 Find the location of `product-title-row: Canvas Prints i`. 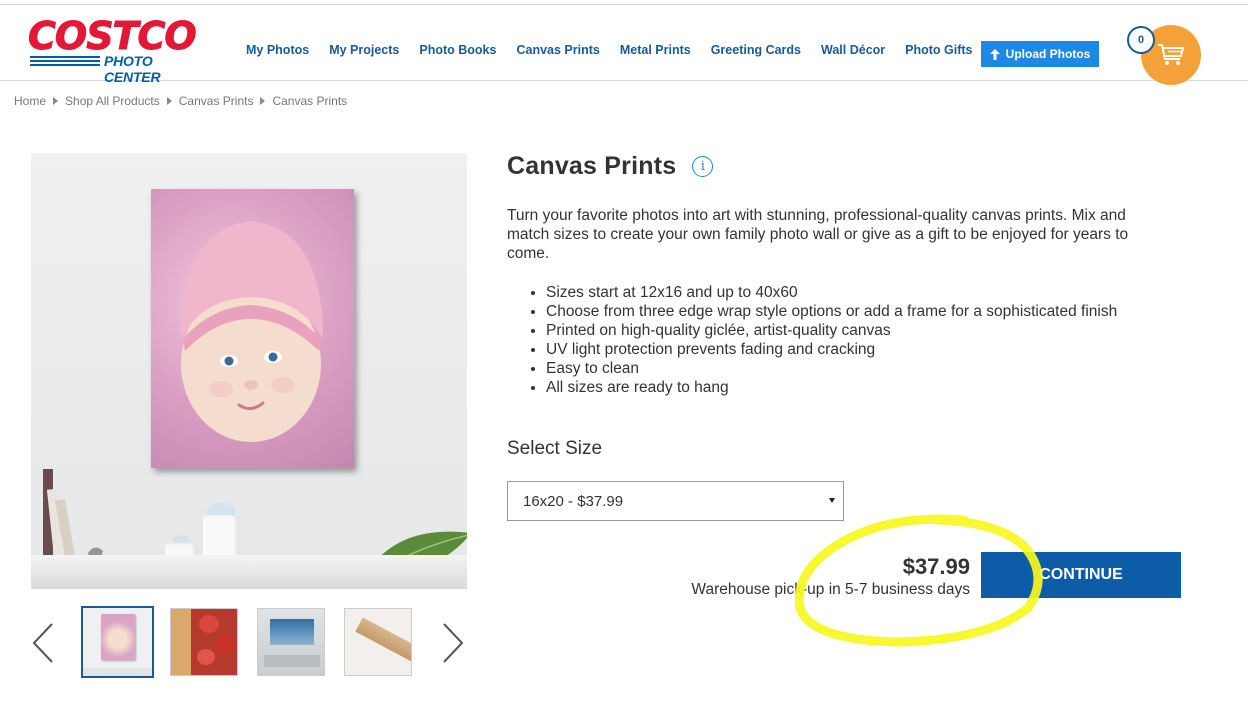

product-title-row: Canvas Prints i is located at coordinates (610, 166).